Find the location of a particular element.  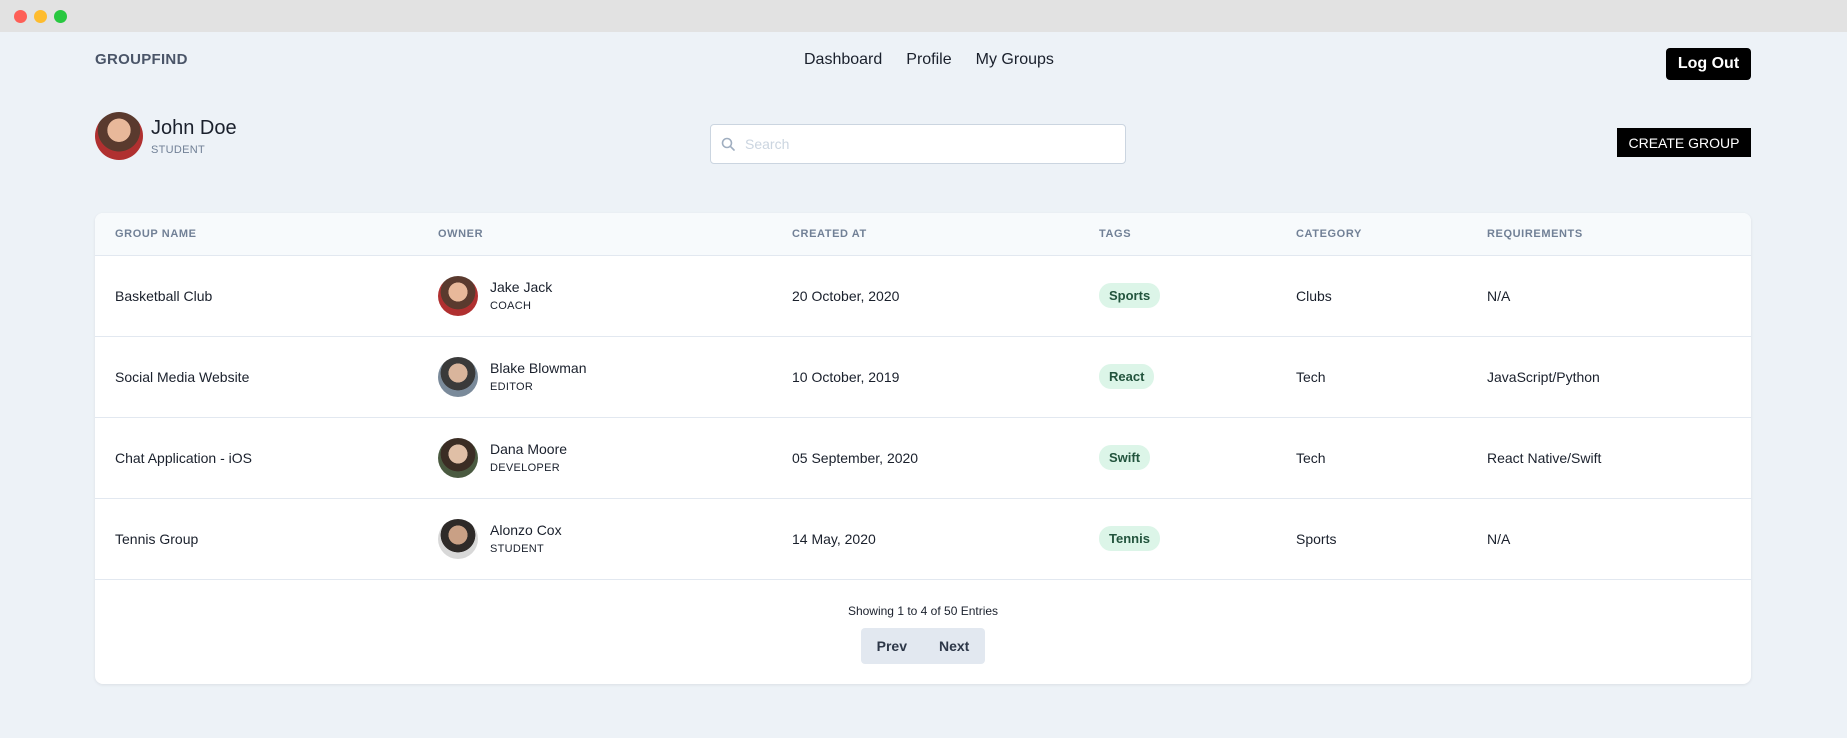

owner-role: COACH is located at coordinates (511, 306).